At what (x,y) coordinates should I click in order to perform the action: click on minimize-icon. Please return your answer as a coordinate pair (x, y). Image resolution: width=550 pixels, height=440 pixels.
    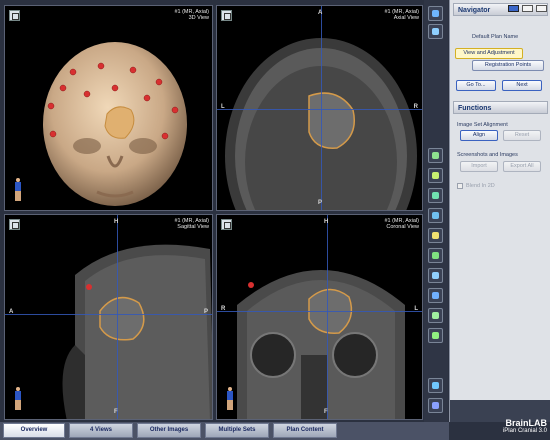
    Looking at the image, I should click on (527, 8).